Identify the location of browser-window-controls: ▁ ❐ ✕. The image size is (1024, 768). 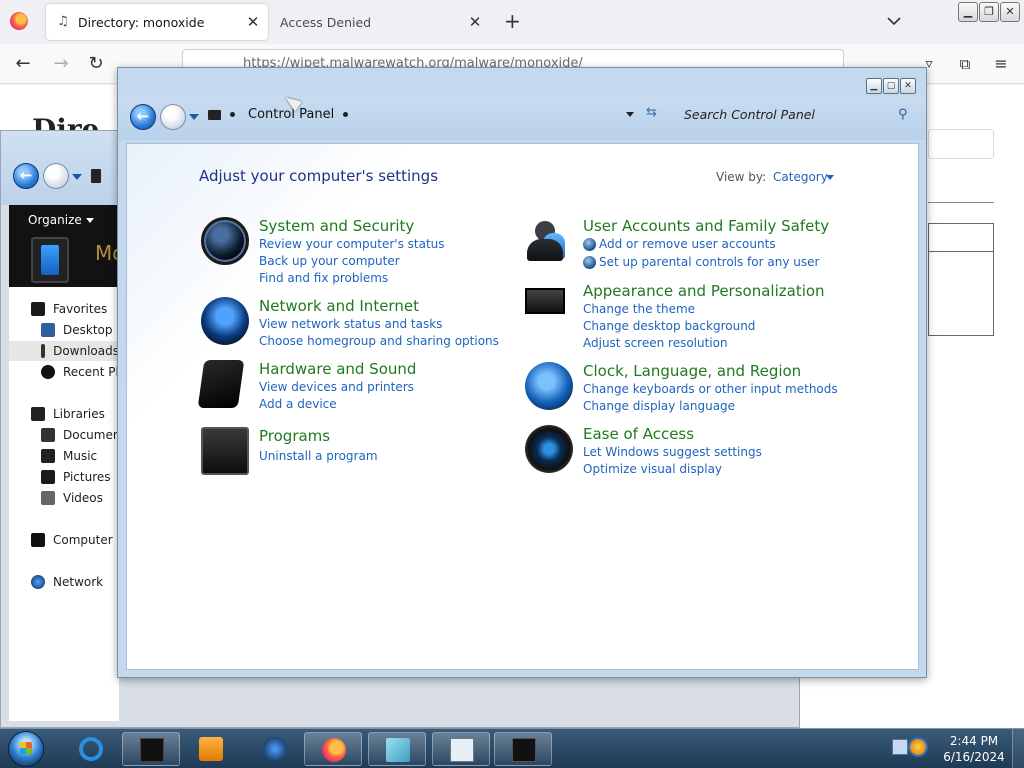
(989, 12).